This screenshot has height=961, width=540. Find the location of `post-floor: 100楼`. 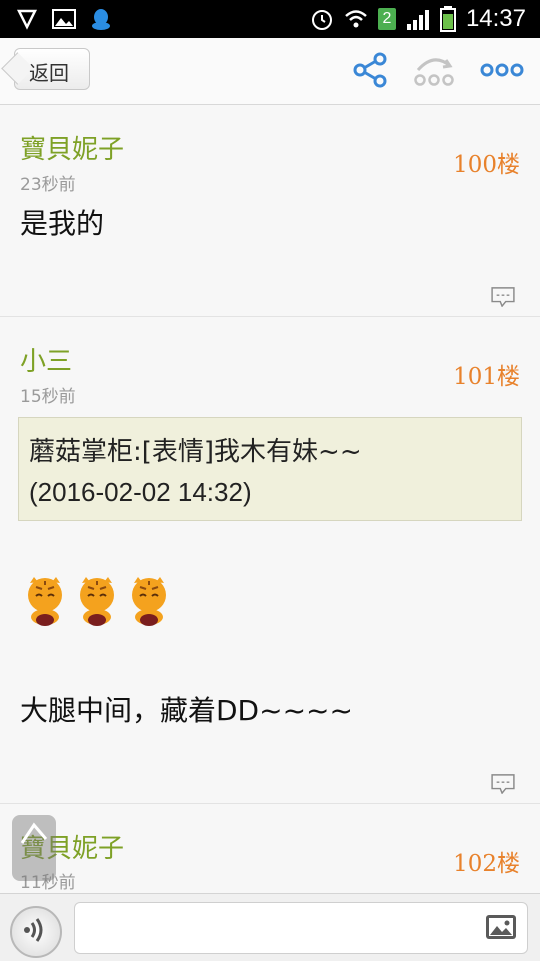

post-floor: 100楼 is located at coordinates (486, 165).